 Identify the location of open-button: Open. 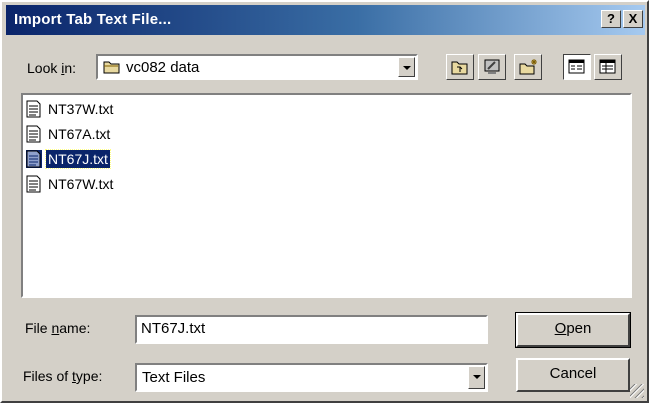
(573, 330).